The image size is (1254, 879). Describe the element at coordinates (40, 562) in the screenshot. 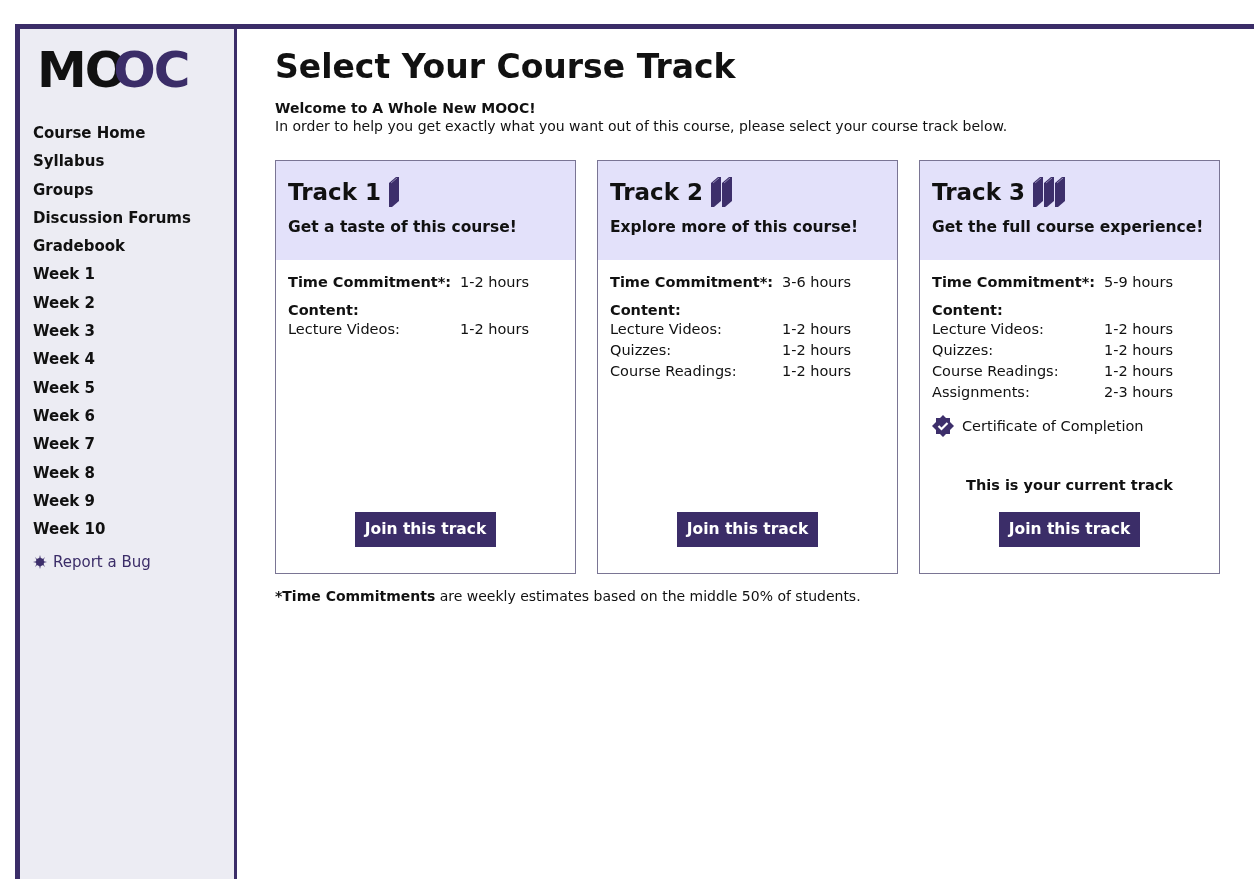

I see `bug-icon` at that location.